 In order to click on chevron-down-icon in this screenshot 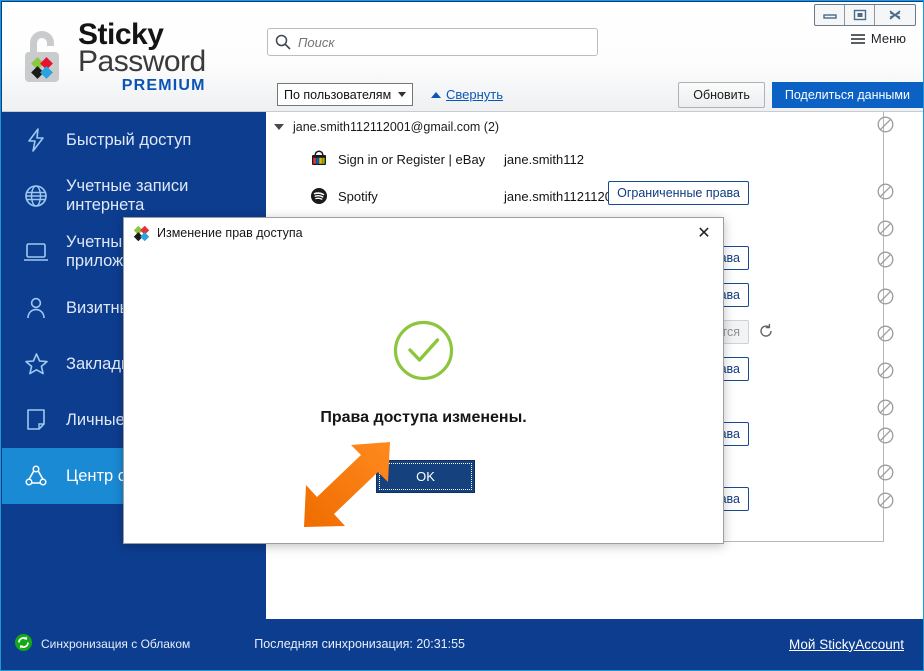, I will do `click(402, 94)`.